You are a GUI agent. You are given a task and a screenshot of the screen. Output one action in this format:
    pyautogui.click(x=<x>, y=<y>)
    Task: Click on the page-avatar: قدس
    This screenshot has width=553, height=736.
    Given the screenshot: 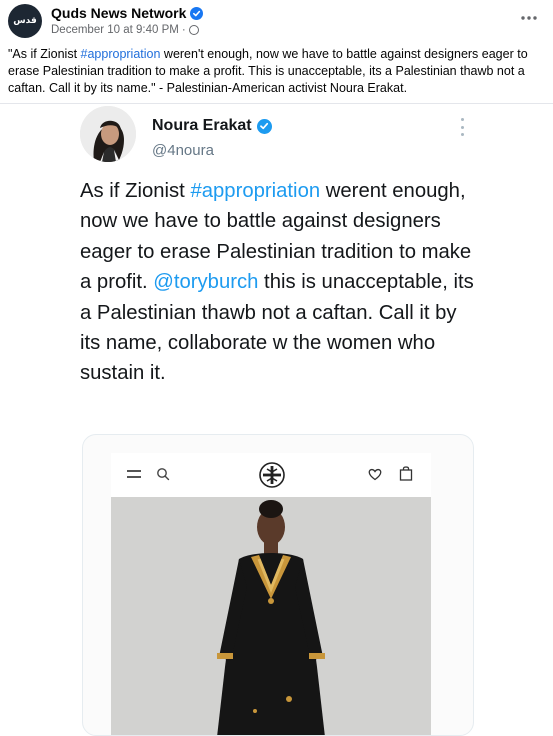 What is the action you would take?
    pyautogui.click(x=25, y=21)
    